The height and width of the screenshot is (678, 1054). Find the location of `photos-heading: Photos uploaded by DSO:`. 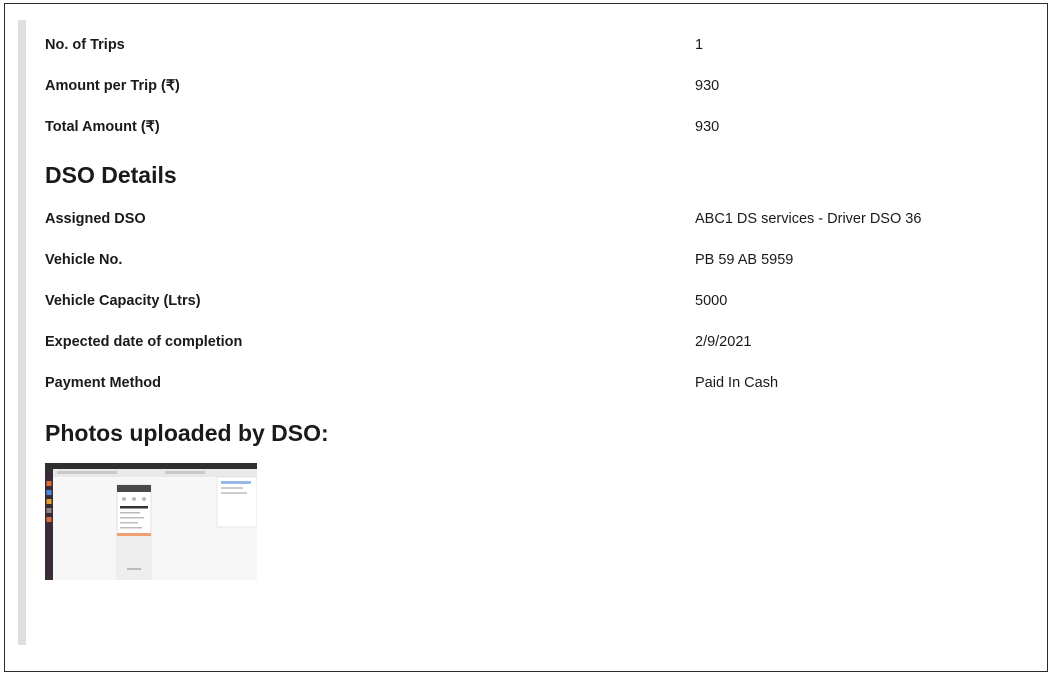

photos-heading: Photos uploaded by DSO: is located at coordinates (187, 432).